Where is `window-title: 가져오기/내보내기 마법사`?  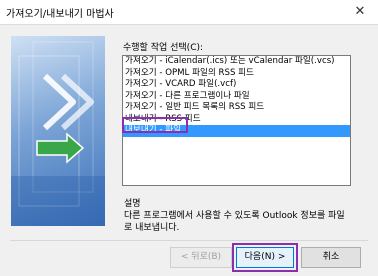 window-title: 가져오기/내보내기 마법사 is located at coordinates (60, 14).